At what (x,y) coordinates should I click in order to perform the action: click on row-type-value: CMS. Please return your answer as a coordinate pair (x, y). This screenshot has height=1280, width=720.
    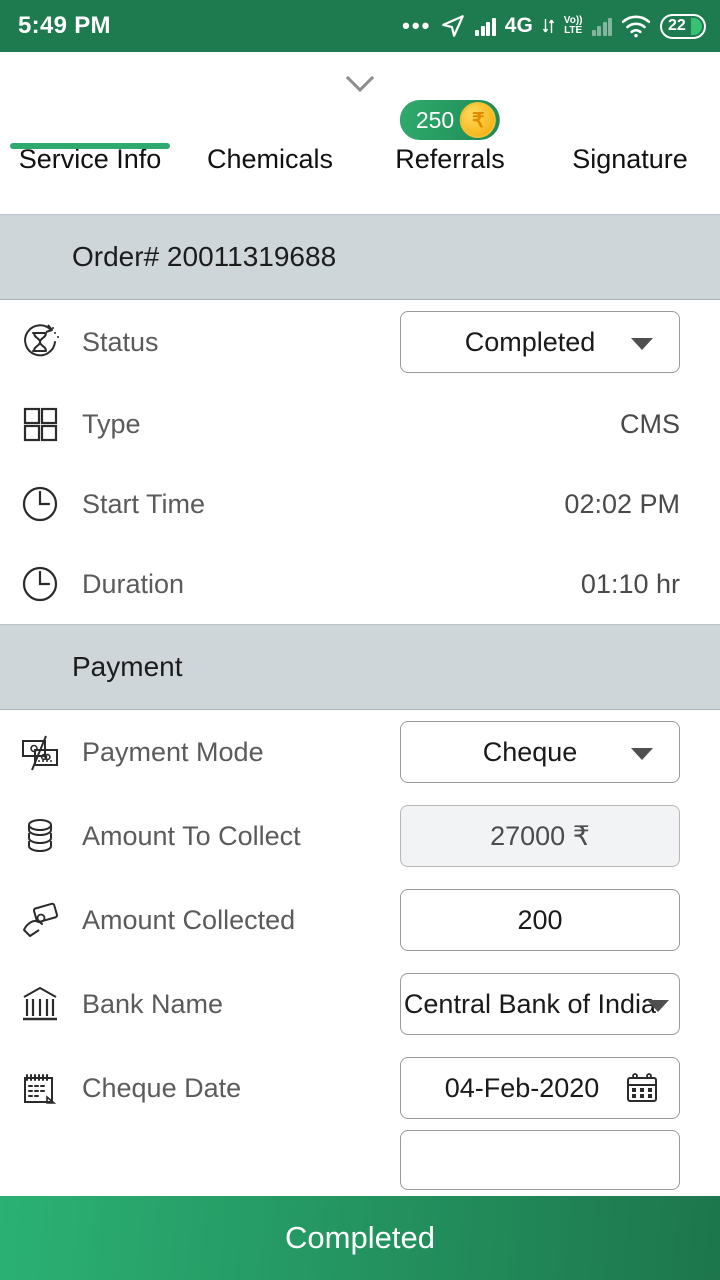
    Looking at the image, I should click on (650, 423).